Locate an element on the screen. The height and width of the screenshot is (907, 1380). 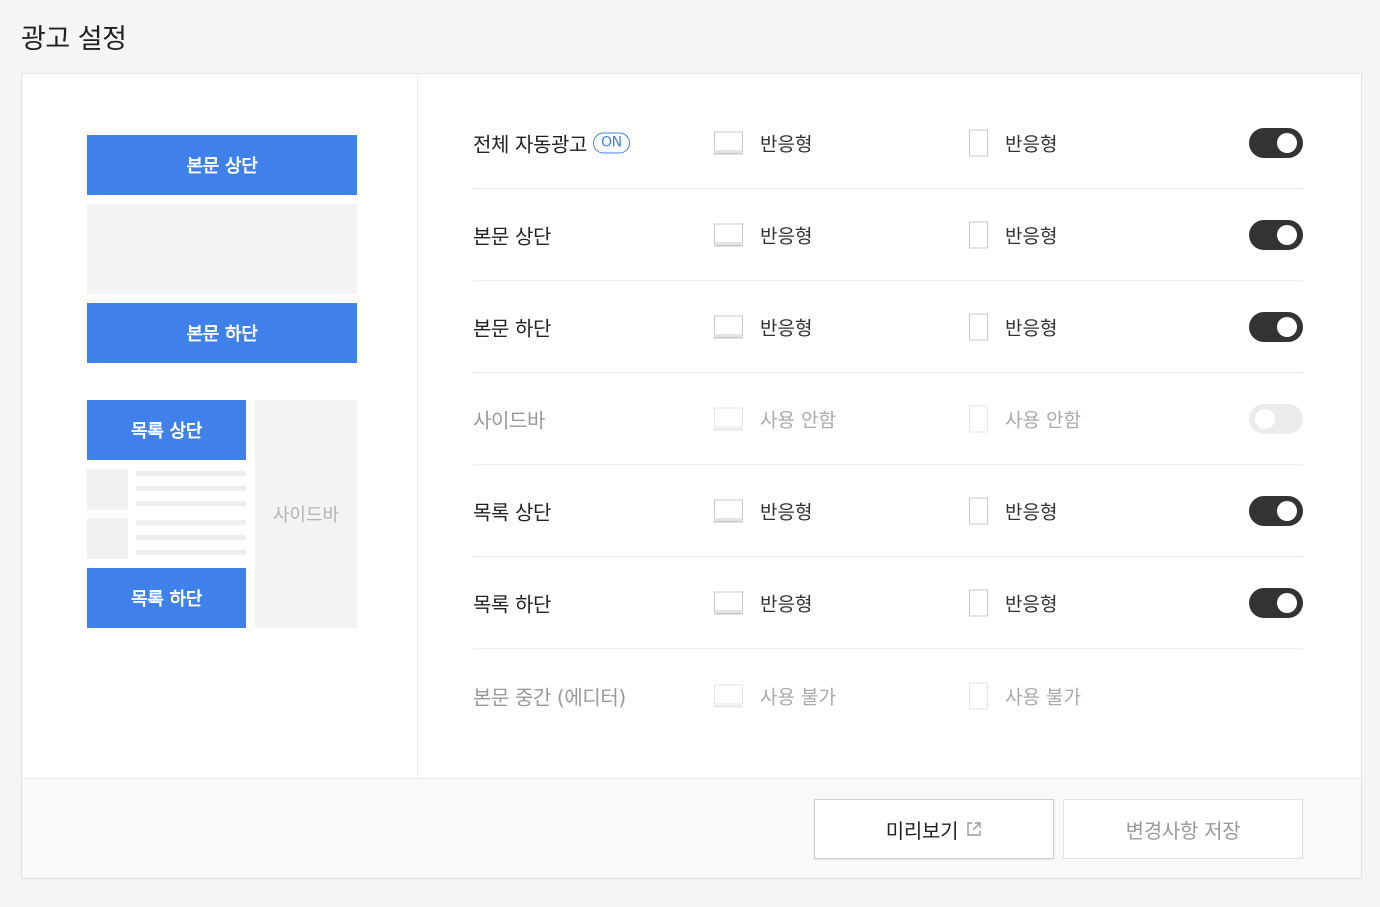
setting-row-label: 본문 상단 is located at coordinates (512, 236).